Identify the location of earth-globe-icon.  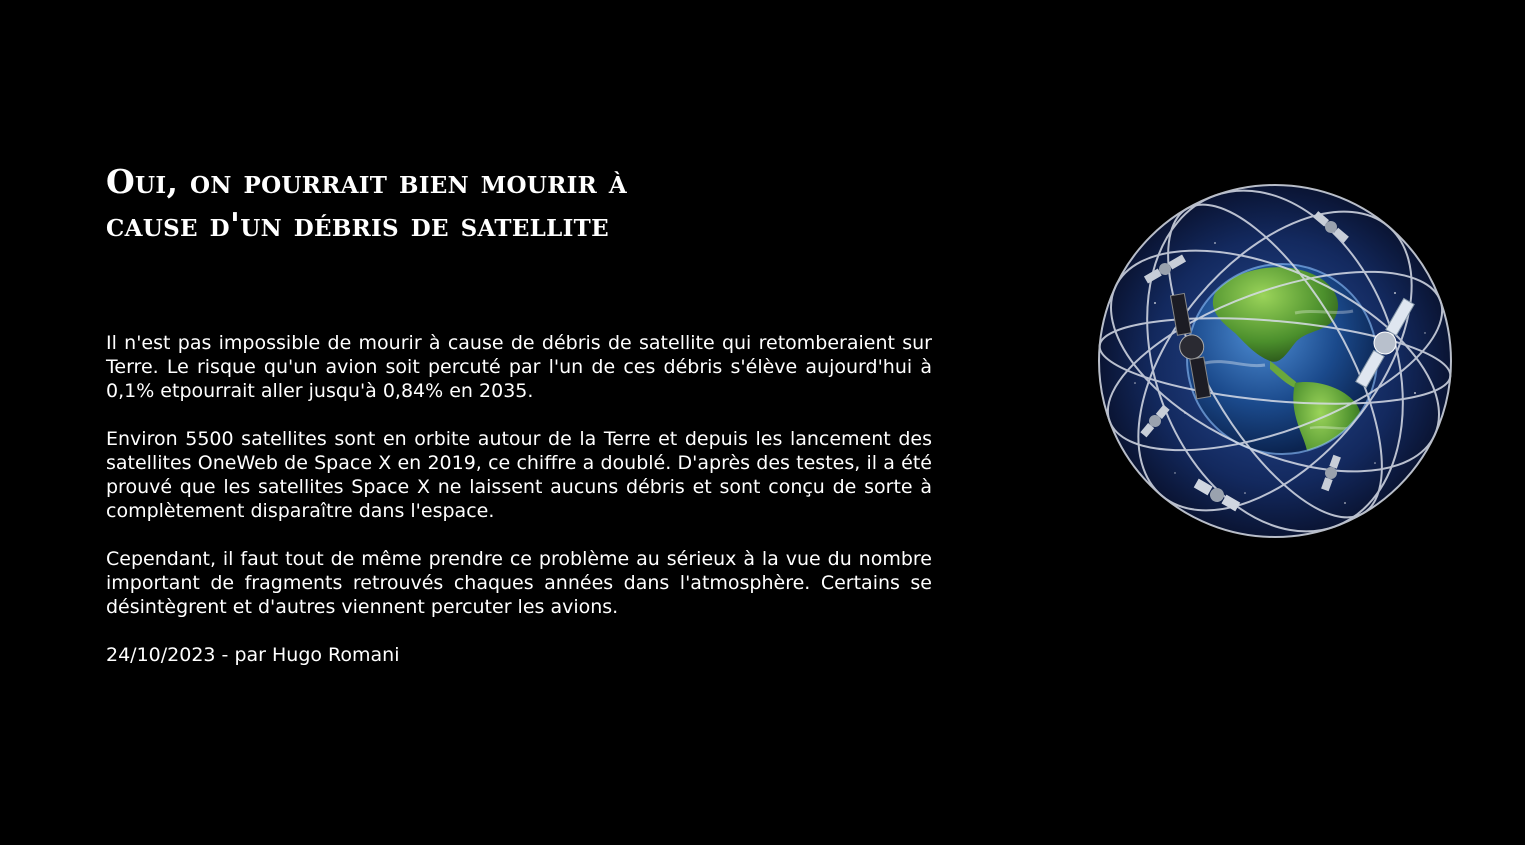
(1275, 361).